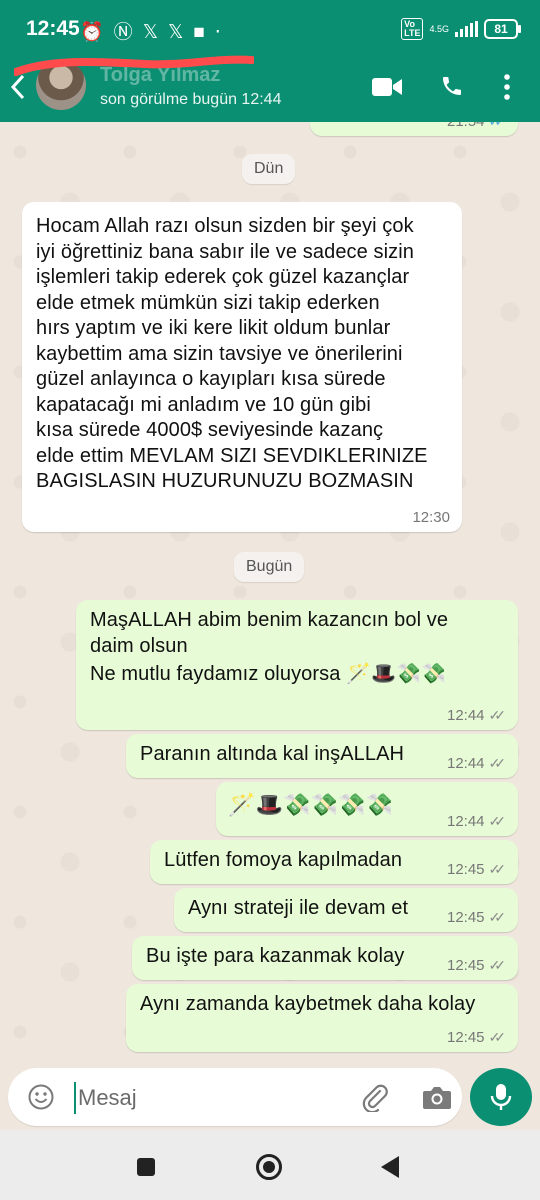  What do you see at coordinates (298, 908) in the screenshot?
I see `message-text: Aynı strateji ile devam et` at bounding box center [298, 908].